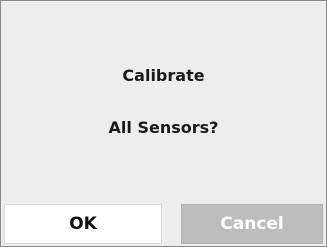 This screenshot has width=327, height=247. Describe the element at coordinates (83, 224) in the screenshot. I see `ok-button: OK` at that location.